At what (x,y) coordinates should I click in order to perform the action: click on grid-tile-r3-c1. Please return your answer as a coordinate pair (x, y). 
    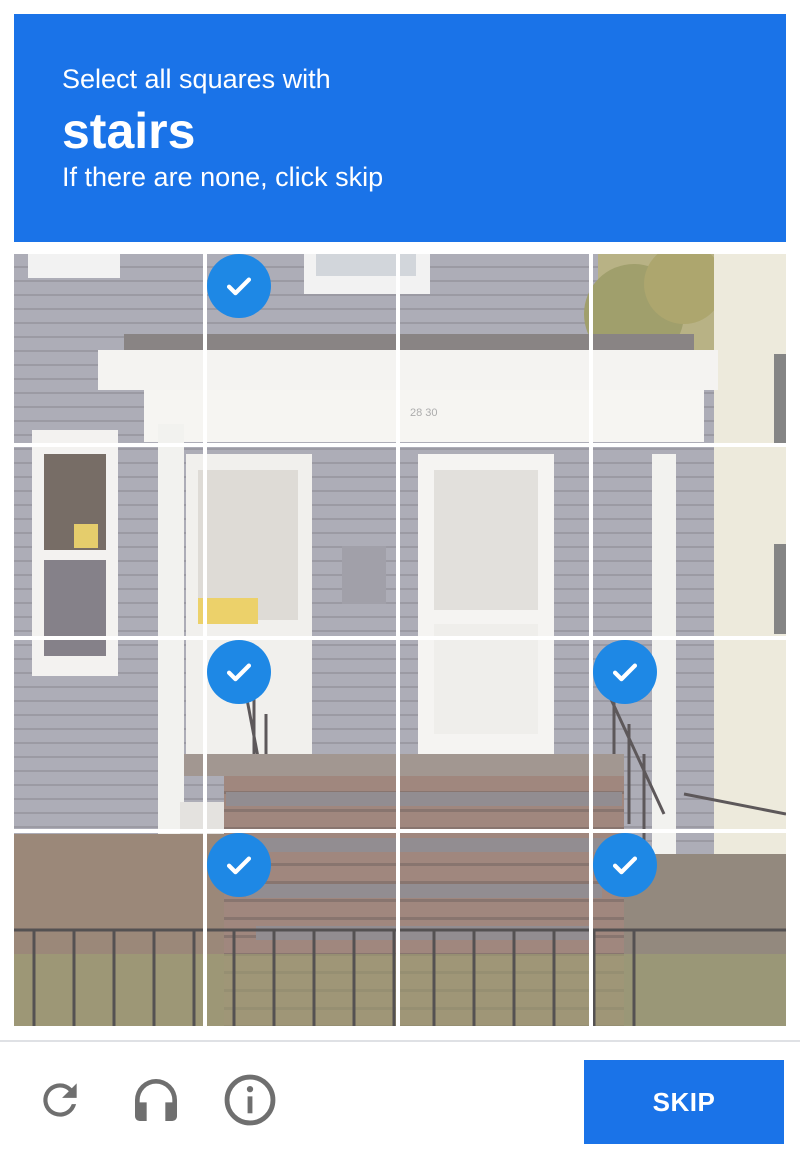
    Looking at the image, I should click on (303, 929).